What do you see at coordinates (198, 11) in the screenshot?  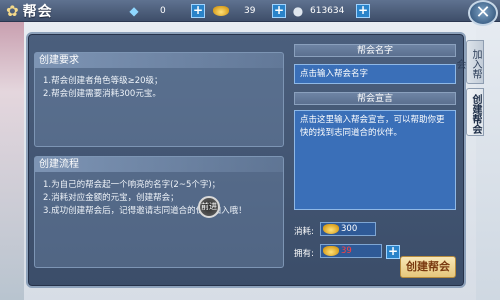 I see `add-diamond-button: +` at bounding box center [198, 11].